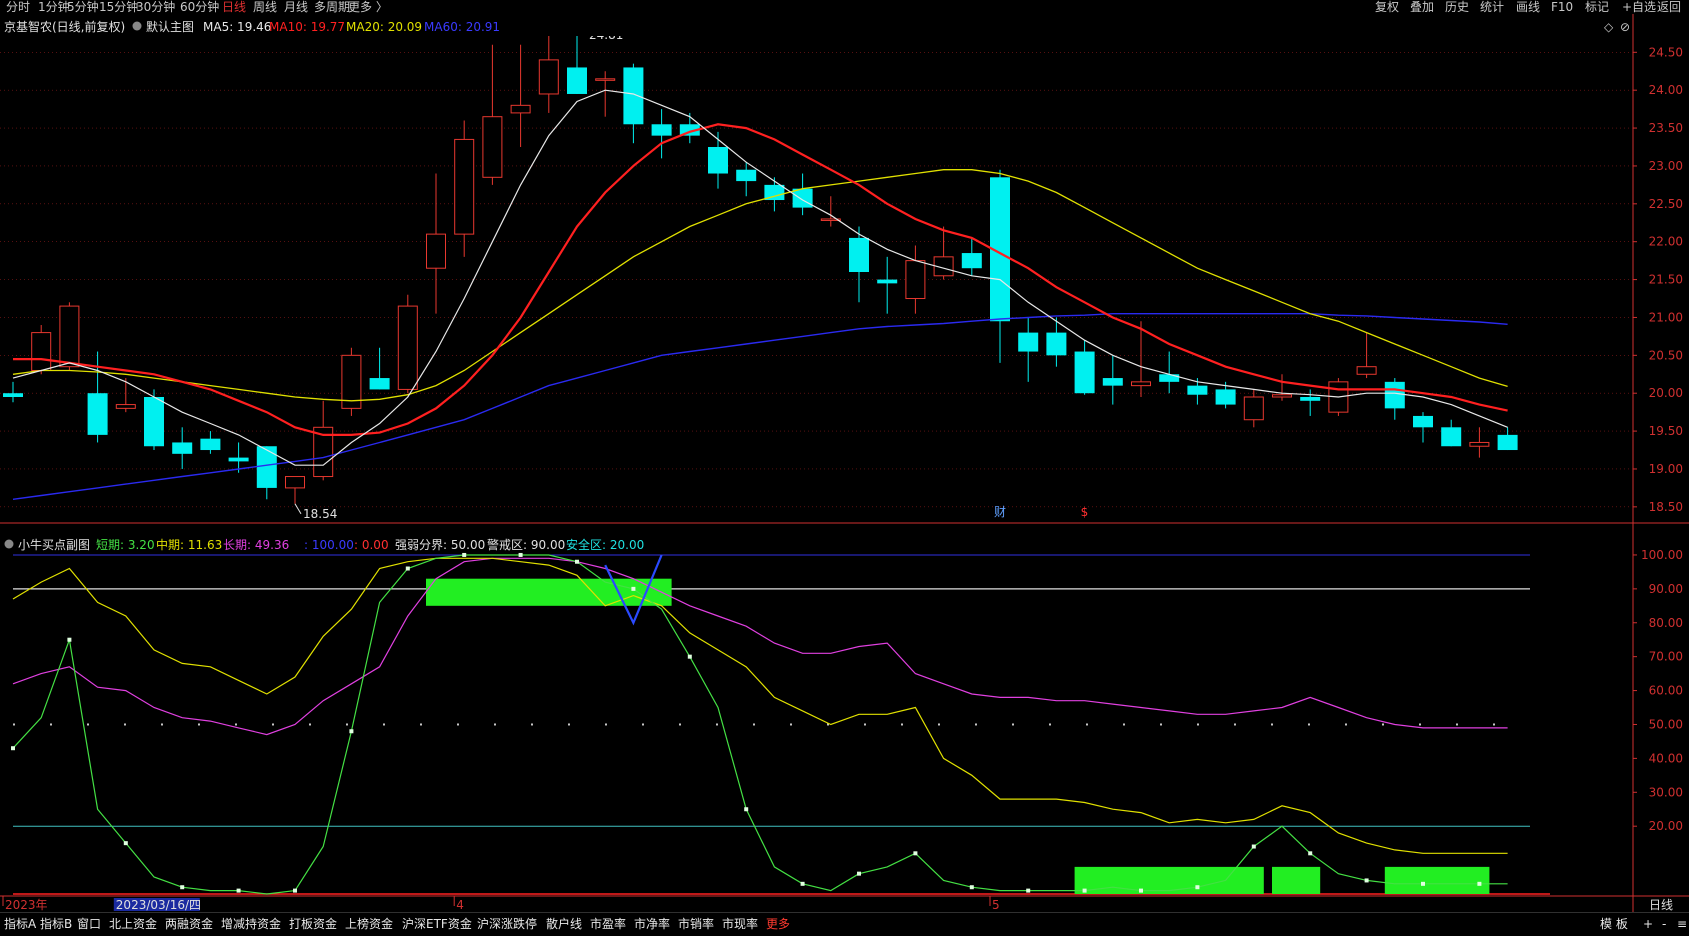 Image resolution: width=1689 pixels, height=936 pixels. What do you see at coordinates (1597, 7) in the screenshot?
I see `tool-button-6: 标记` at bounding box center [1597, 7].